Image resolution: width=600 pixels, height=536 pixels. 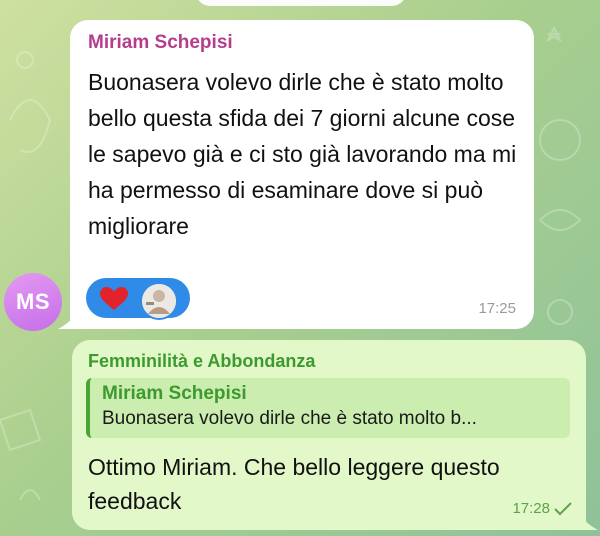 What do you see at coordinates (531, 508) in the screenshot?
I see `message-timestamp: 17:28` at bounding box center [531, 508].